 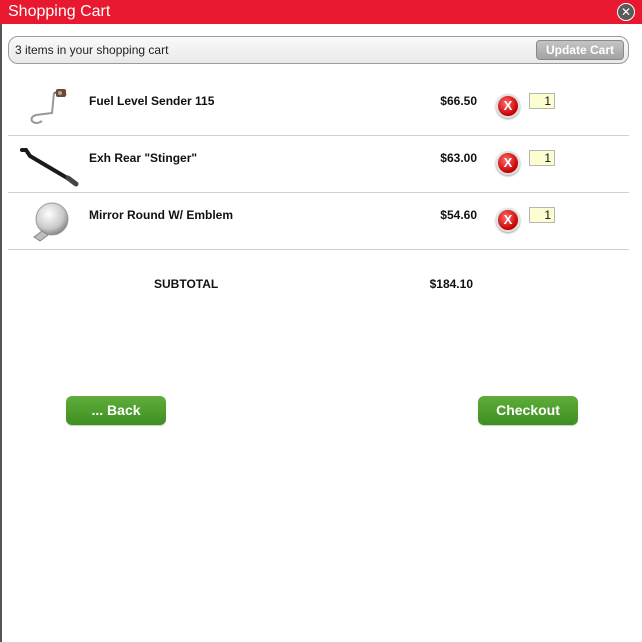 What do you see at coordinates (116, 410) in the screenshot?
I see `back-button: ... Back` at bounding box center [116, 410].